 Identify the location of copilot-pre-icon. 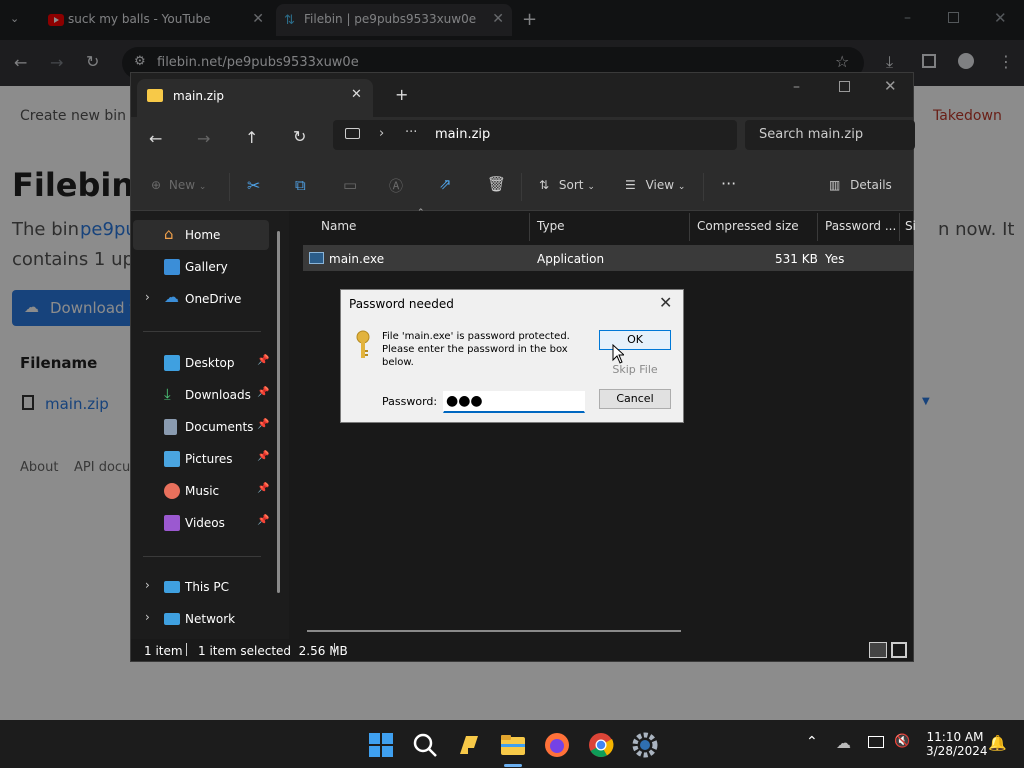
(469, 745).